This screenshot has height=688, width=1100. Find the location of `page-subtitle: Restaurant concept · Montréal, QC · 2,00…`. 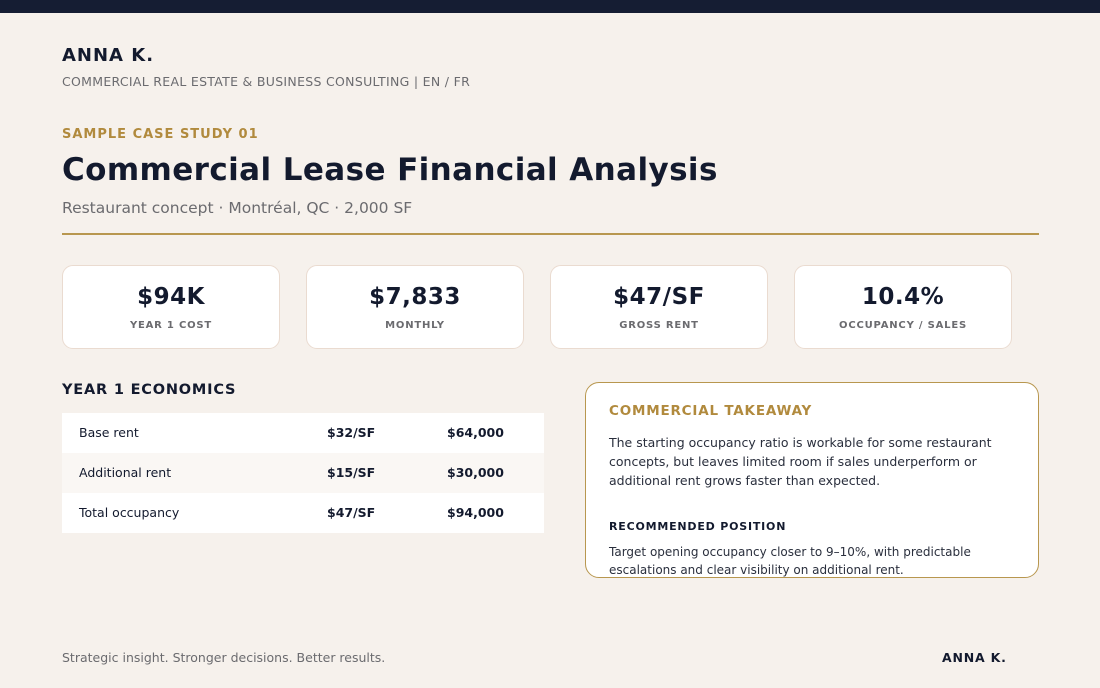

page-subtitle: Restaurant concept · Montréal, QC · 2,00… is located at coordinates (237, 208).